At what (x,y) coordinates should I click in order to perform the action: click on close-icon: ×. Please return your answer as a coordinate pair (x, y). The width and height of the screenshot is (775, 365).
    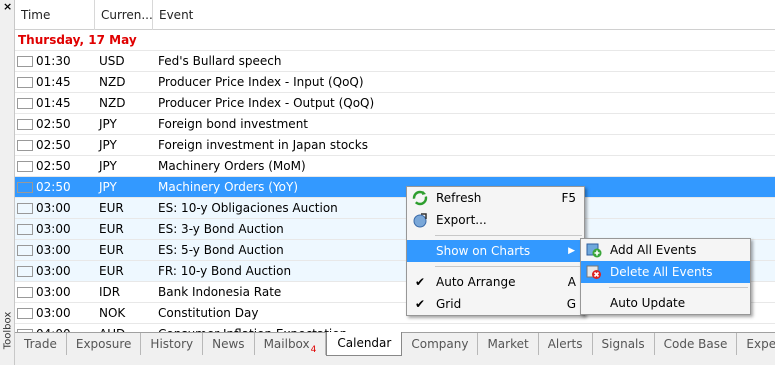
    Looking at the image, I should click on (7, 6).